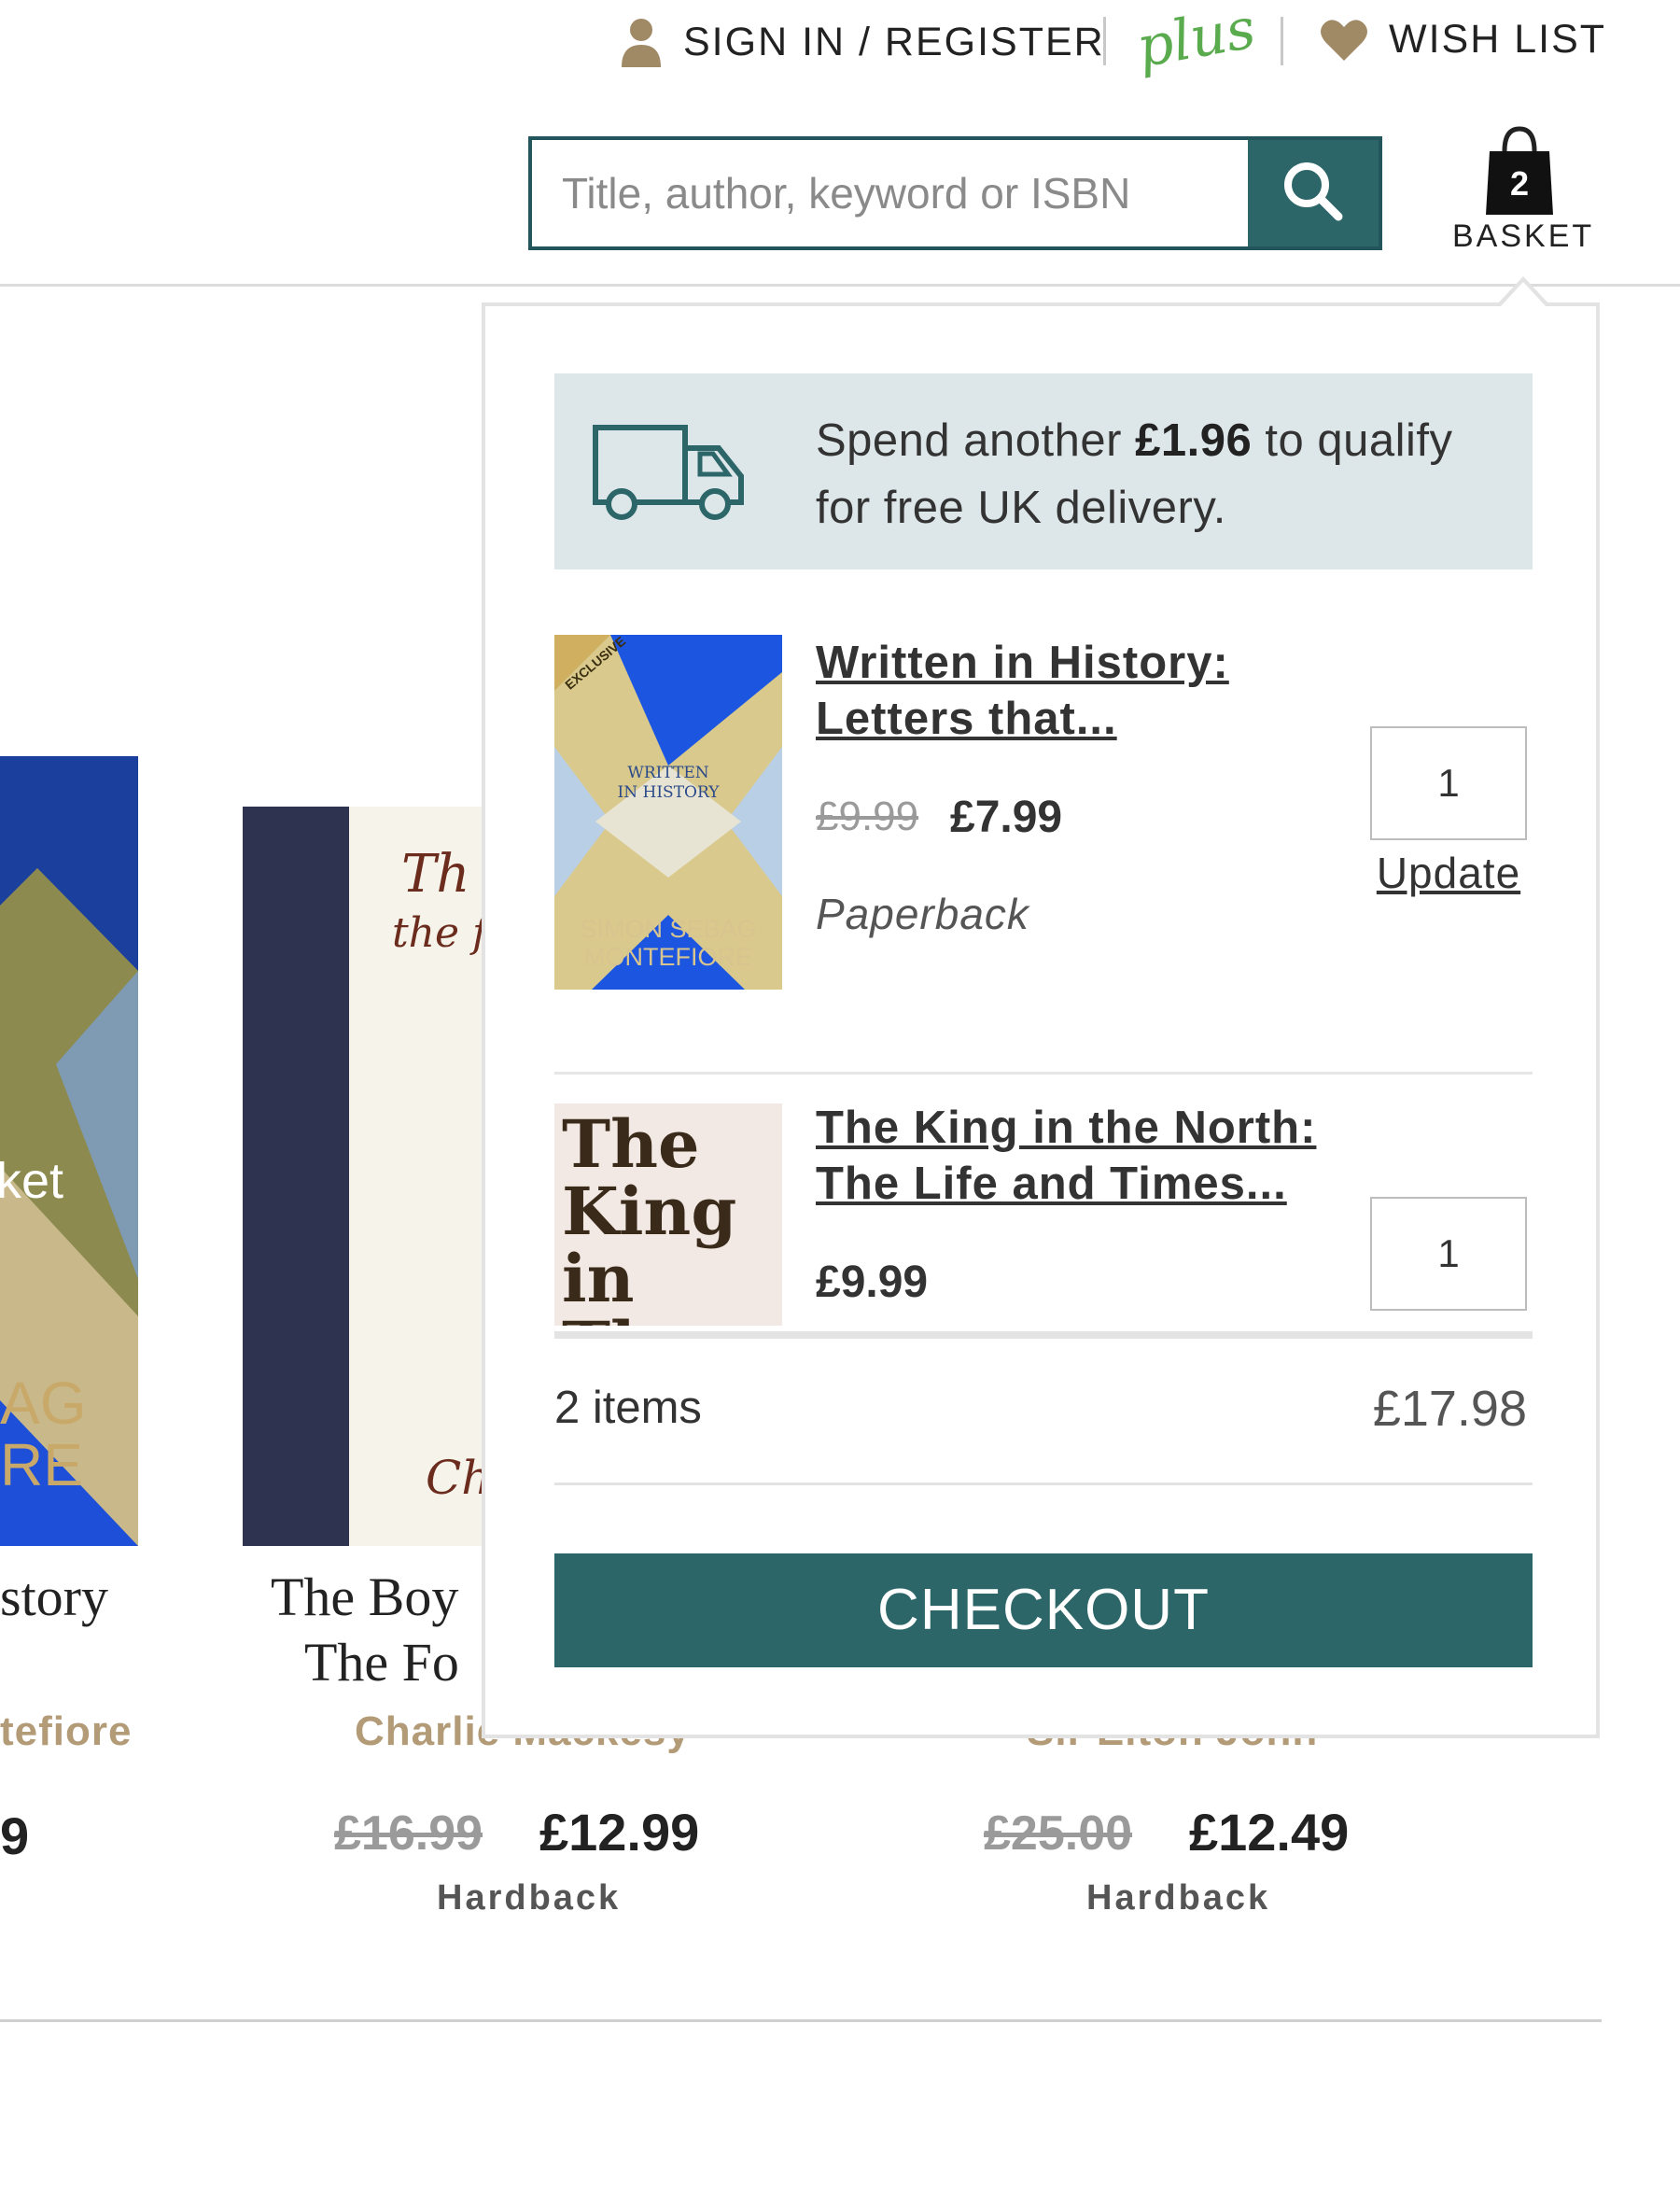  Describe the element at coordinates (1006, 817) in the screenshot. I see `item-price: £7.99` at that location.